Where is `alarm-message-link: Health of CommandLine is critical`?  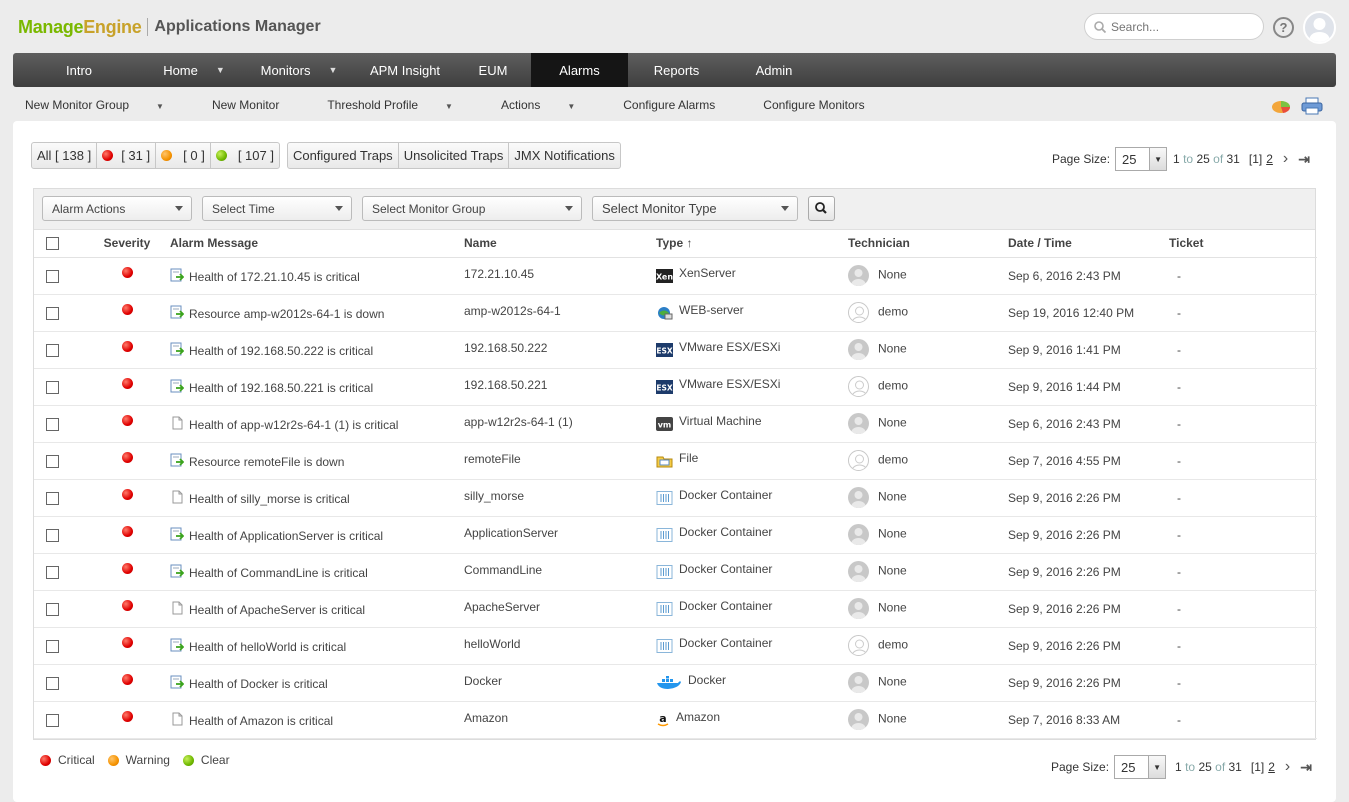
alarm-message-link: Health of CommandLine is critical is located at coordinates (278, 573).